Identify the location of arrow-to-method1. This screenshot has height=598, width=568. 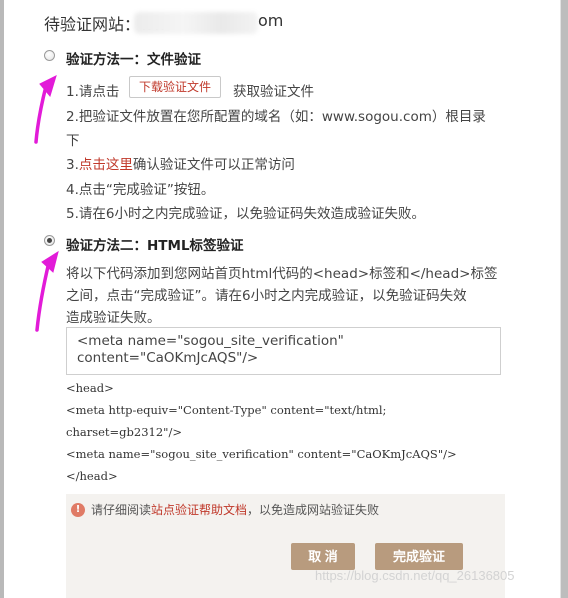
(41, 114).